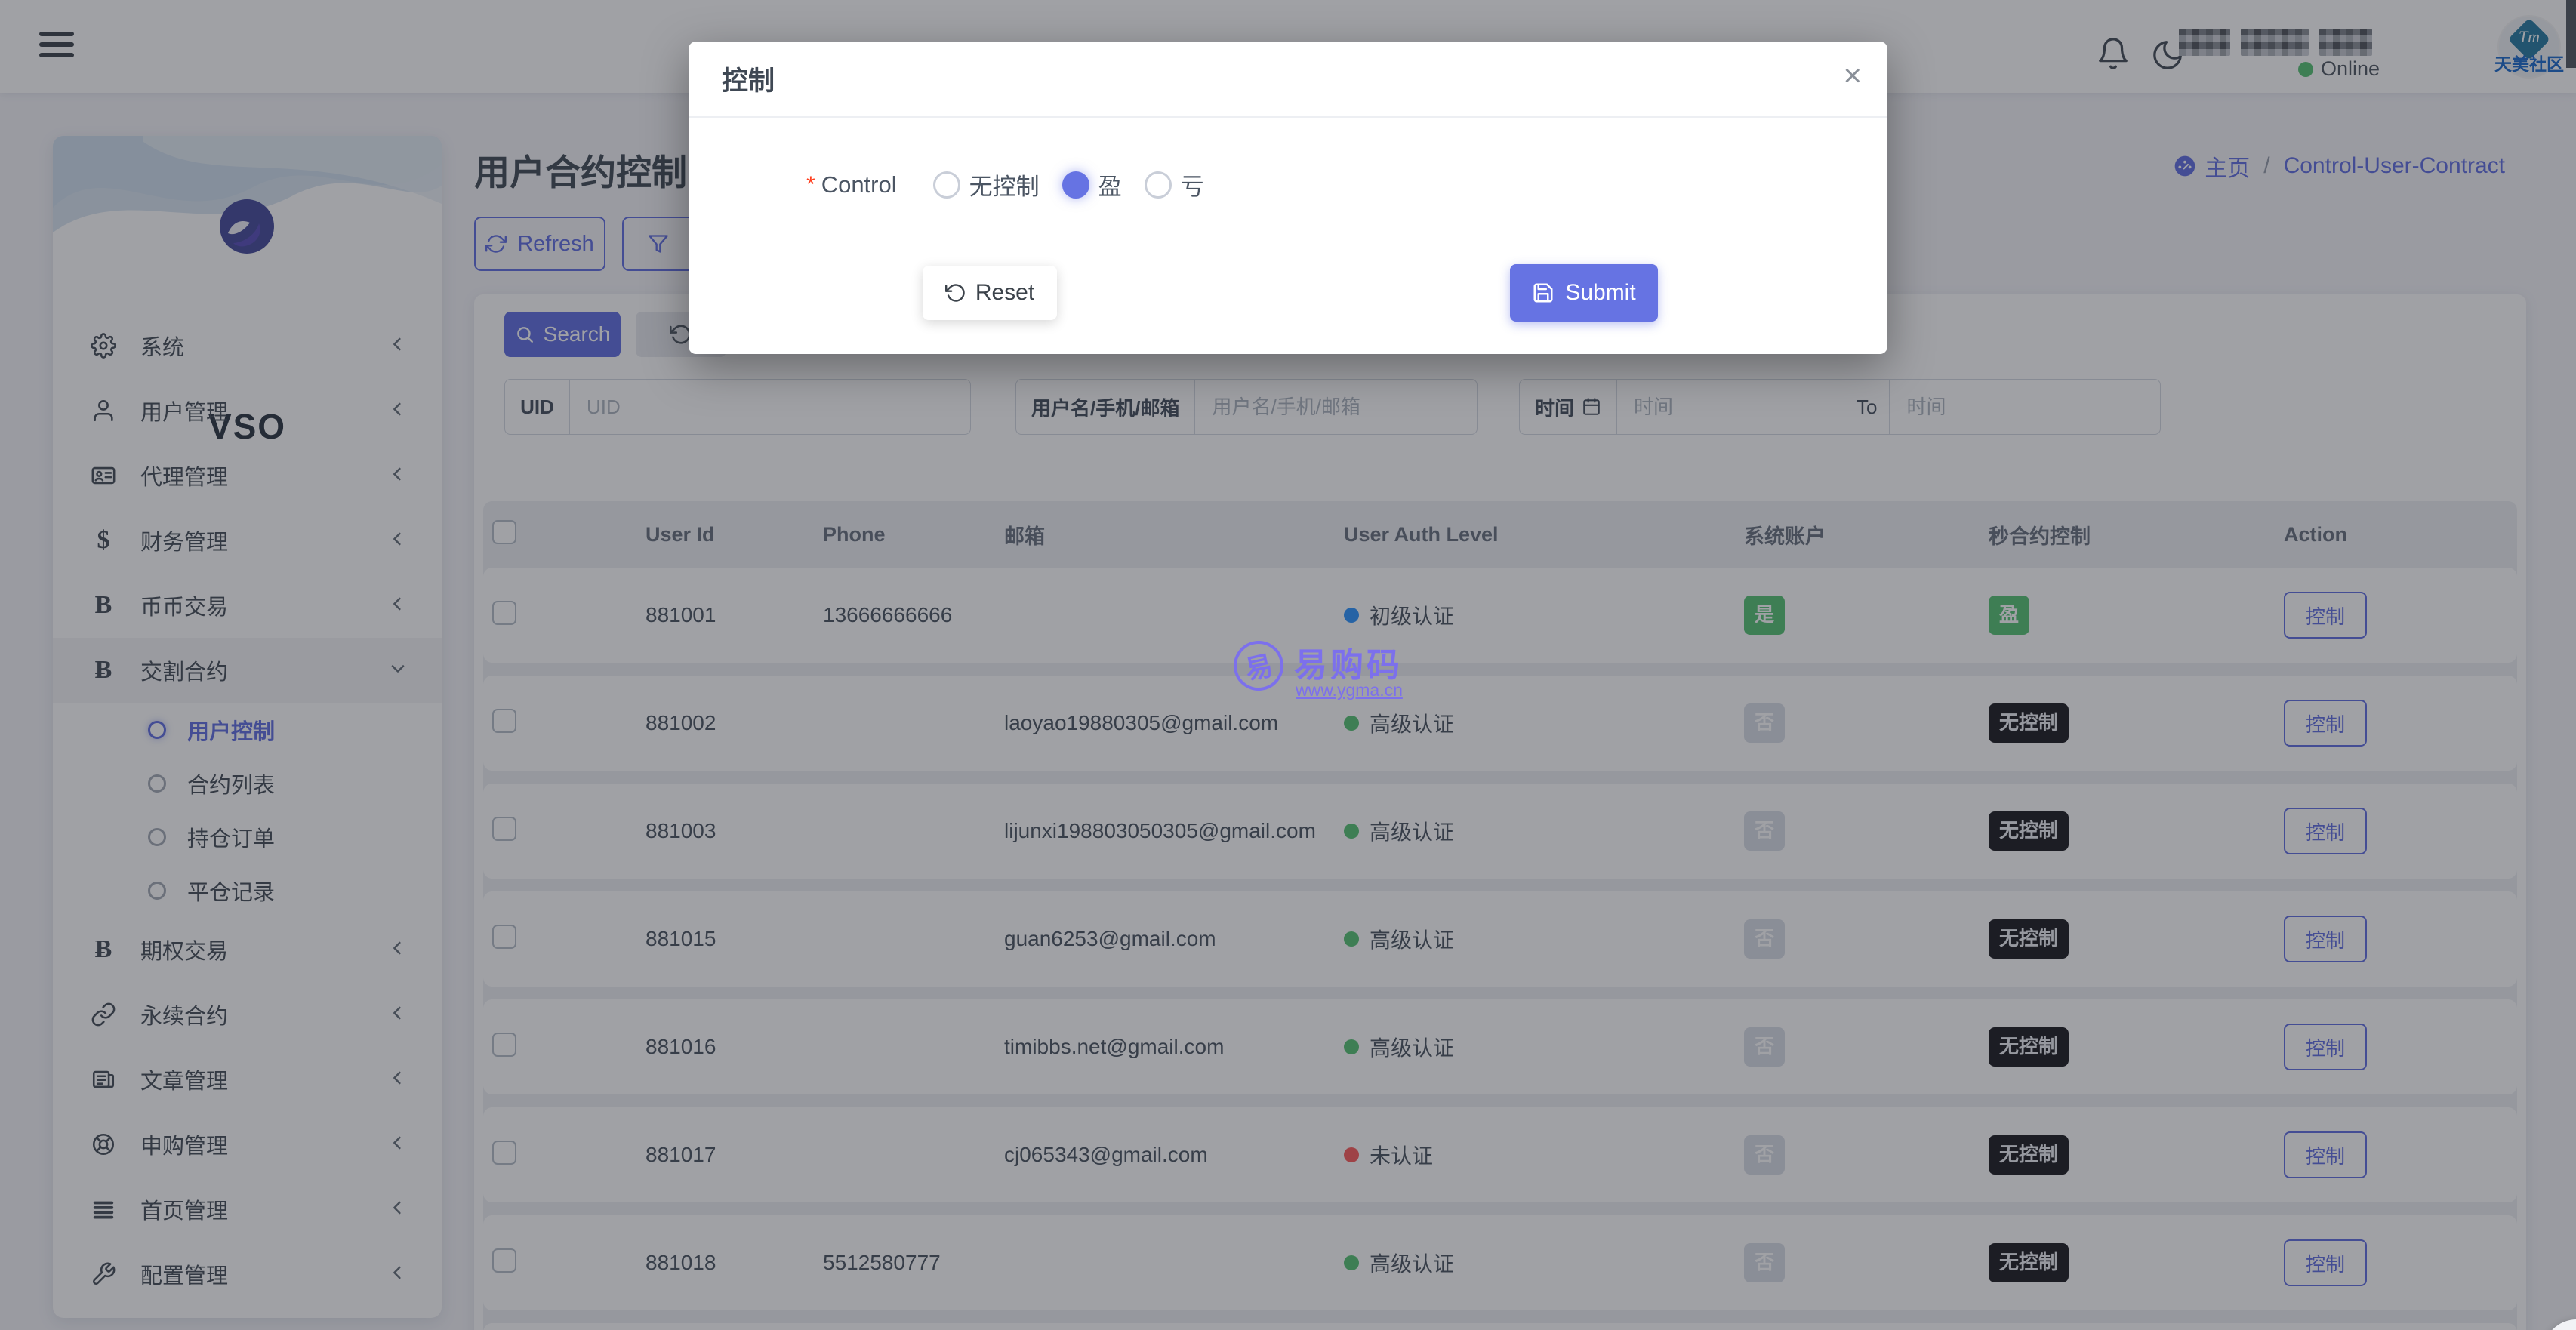  Describe the element at coordinates (1092, 185) in the screenshot. I see `radio-option-win: 盈` at that location.